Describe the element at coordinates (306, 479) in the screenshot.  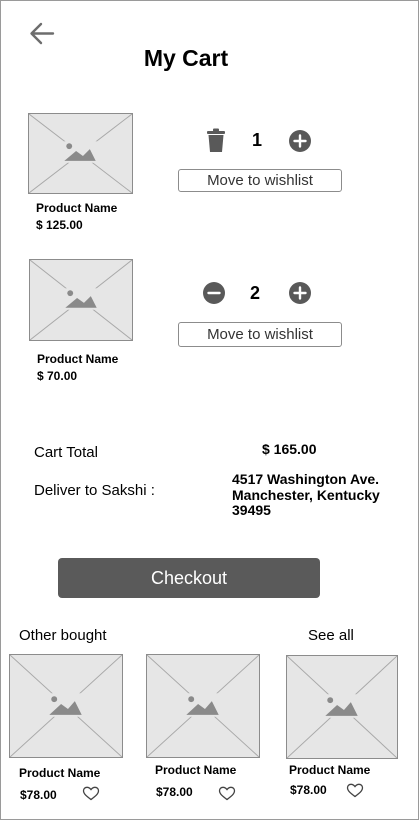
I see `address-line: 4517 Washington Ave.` at that location.